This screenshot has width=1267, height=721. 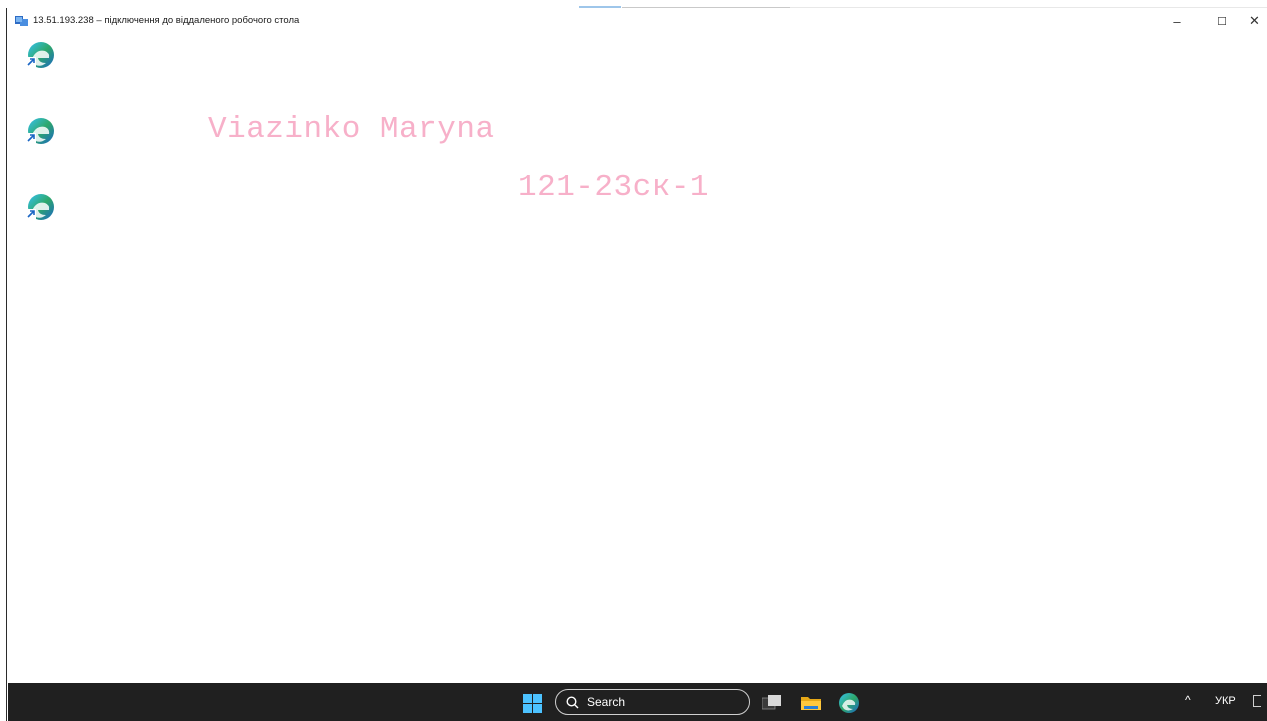 What do you see at coordinates (1255, 21) in the screenshot?
I see `close-button: ✕` at bounding box center [1255, 21].